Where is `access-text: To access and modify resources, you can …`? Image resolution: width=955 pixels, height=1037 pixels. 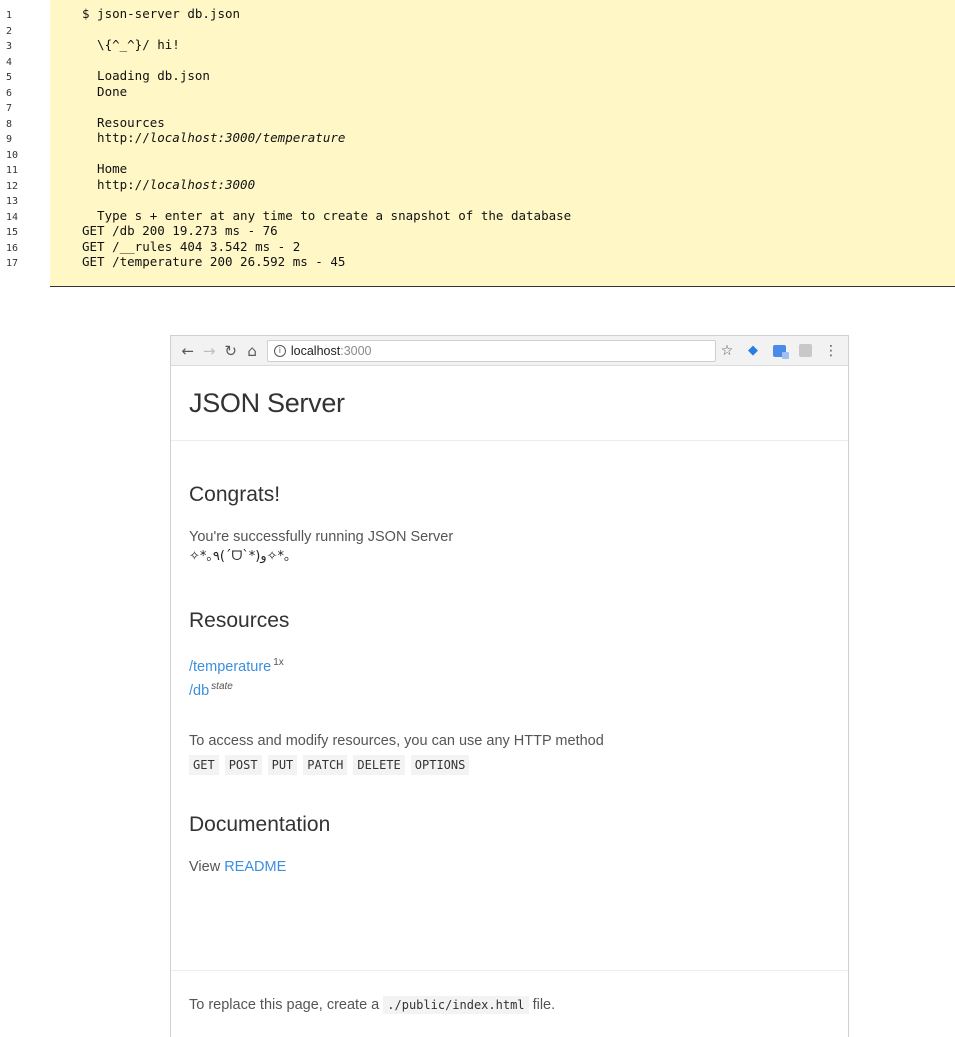
access-text: To access and modify resources, you can … is located at coordinates (396, 740).